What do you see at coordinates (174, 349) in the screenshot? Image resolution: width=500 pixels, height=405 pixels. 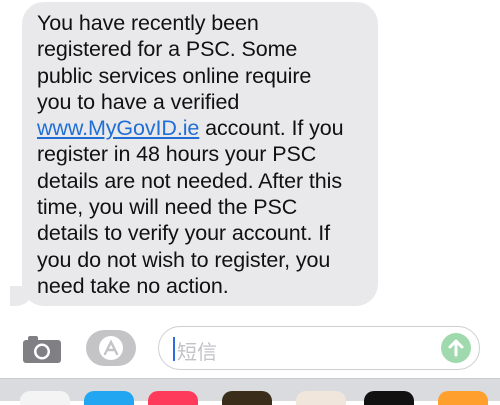 I see `text-caret` at bounding box center [174, 349].